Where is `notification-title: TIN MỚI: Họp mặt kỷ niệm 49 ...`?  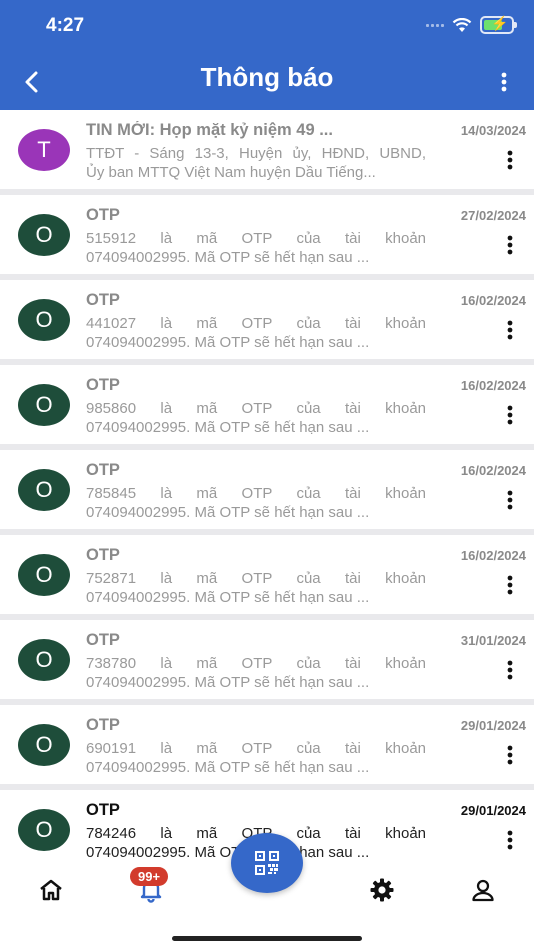
notification-title: TIN MỚI: Họp mặt kỷ niệm 49 ... is located at coordinates (209, 130).